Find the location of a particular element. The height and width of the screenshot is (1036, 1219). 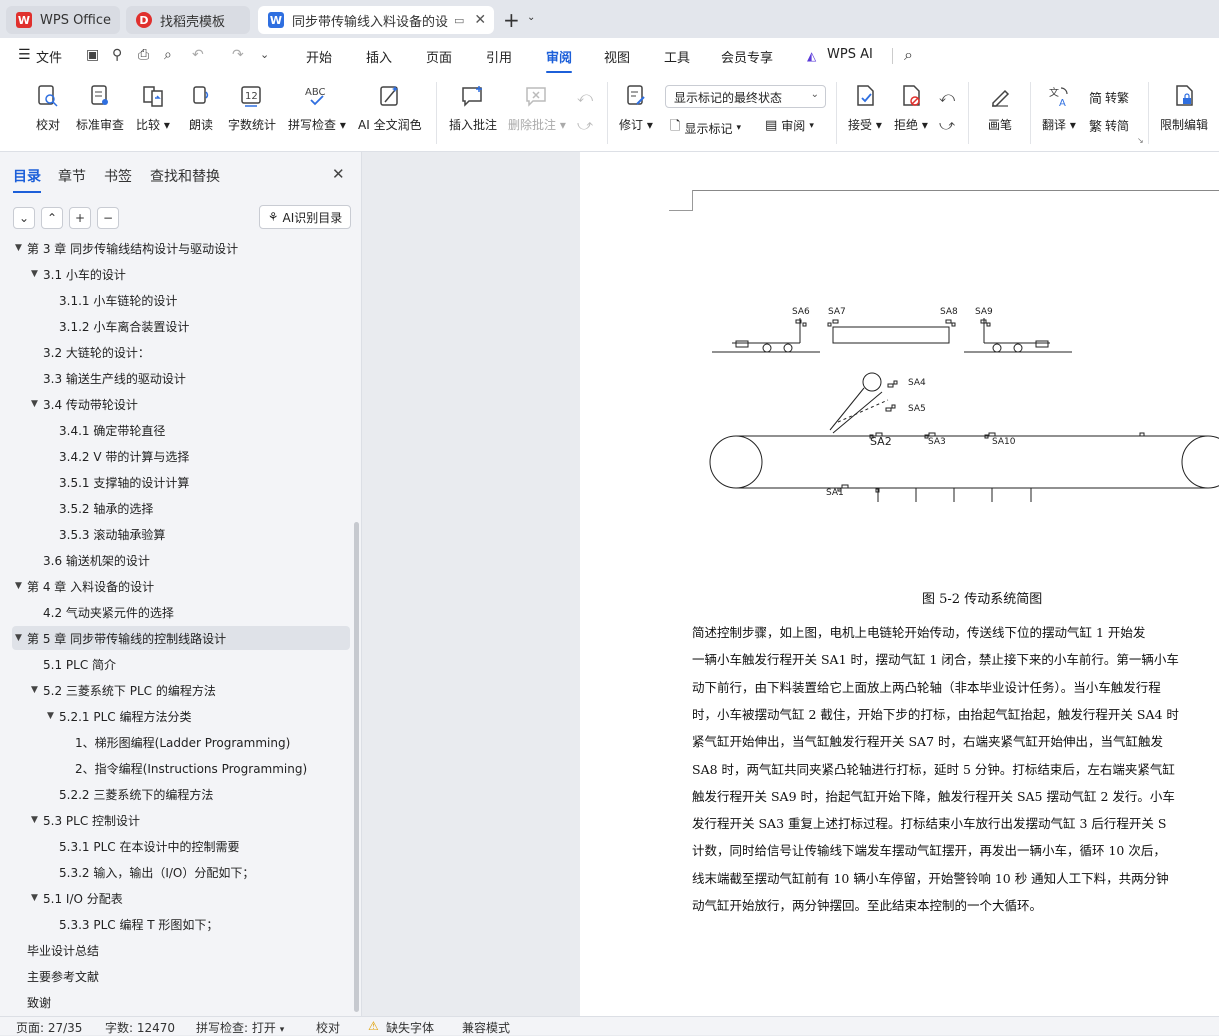

toc-item: 2、指令编程(Instructions Programming) is located at coordinates (181, 768).